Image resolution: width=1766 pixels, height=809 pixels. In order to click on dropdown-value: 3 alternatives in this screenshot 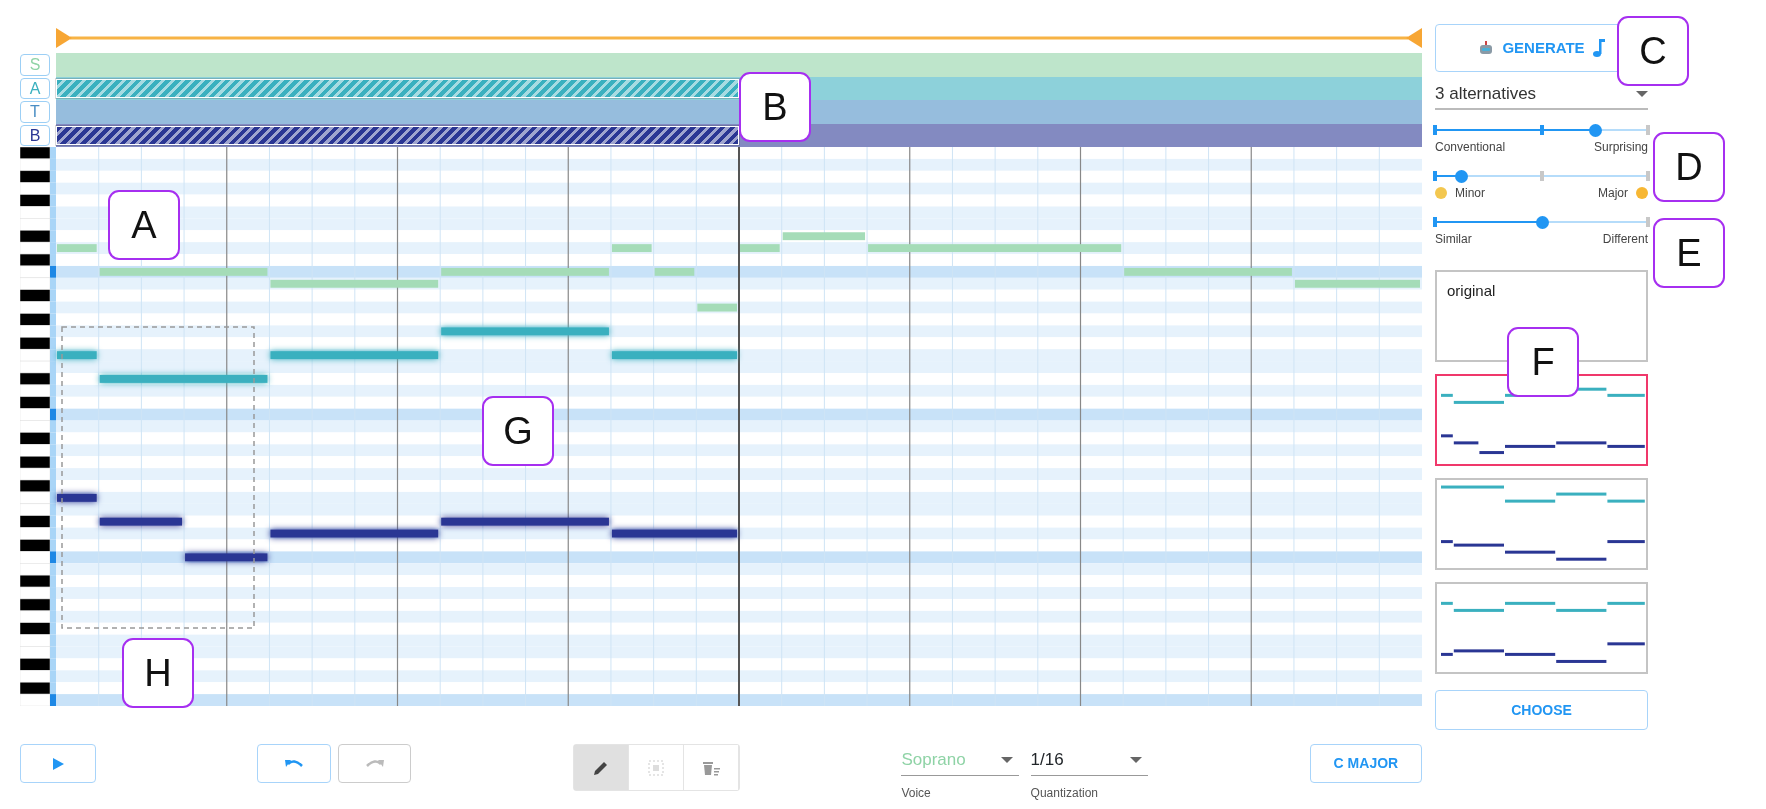, I will do `click(1486, 94)`.